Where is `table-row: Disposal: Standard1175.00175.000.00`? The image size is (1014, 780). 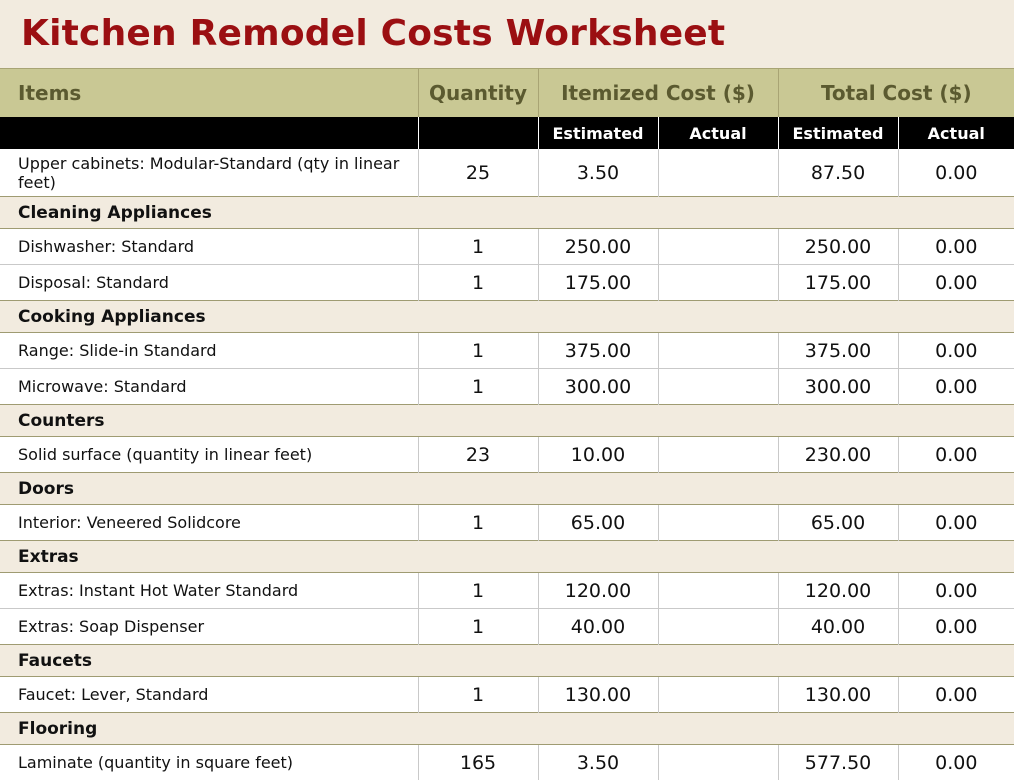
table-row: Disposal: Standard1175.00175.000.00 is located at coordinates (507, 283).